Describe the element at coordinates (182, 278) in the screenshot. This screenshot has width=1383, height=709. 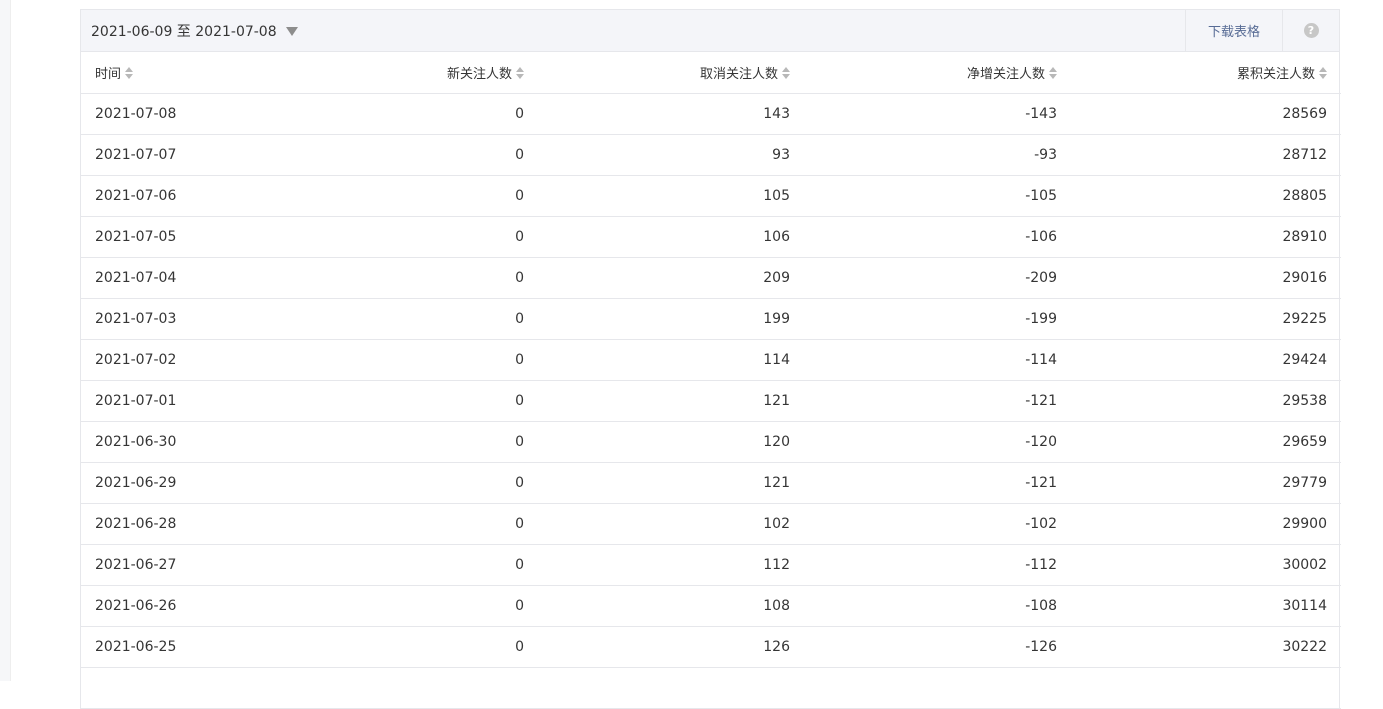
I see `cell-date: 2021-07-04` at that location.